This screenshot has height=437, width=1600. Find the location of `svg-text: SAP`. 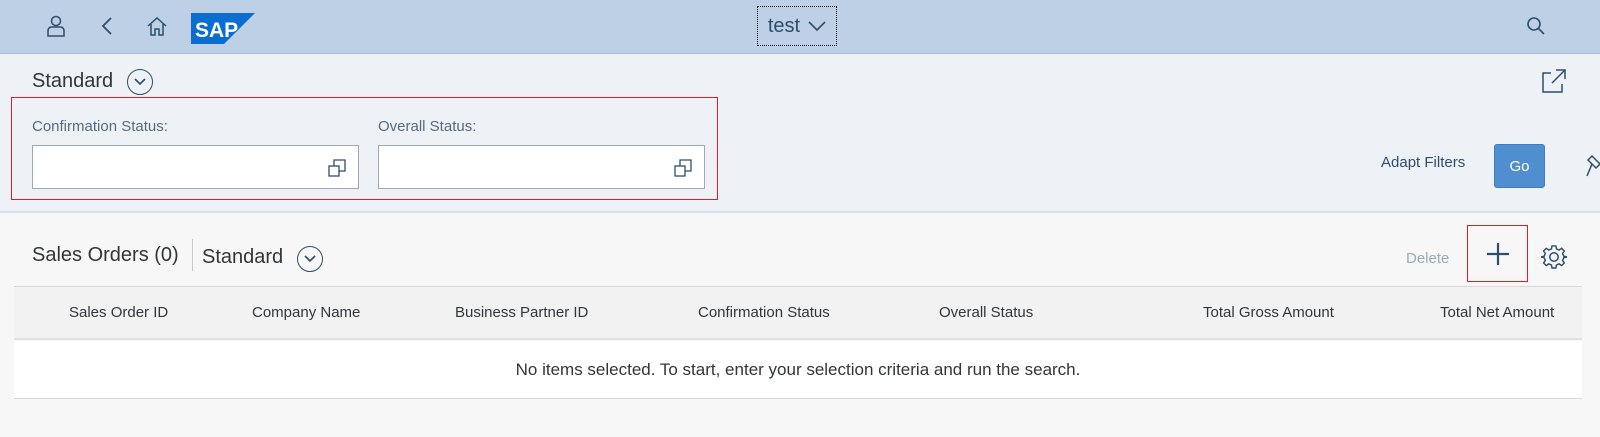

svg-text: SAP is located at coordinates (216, 30).